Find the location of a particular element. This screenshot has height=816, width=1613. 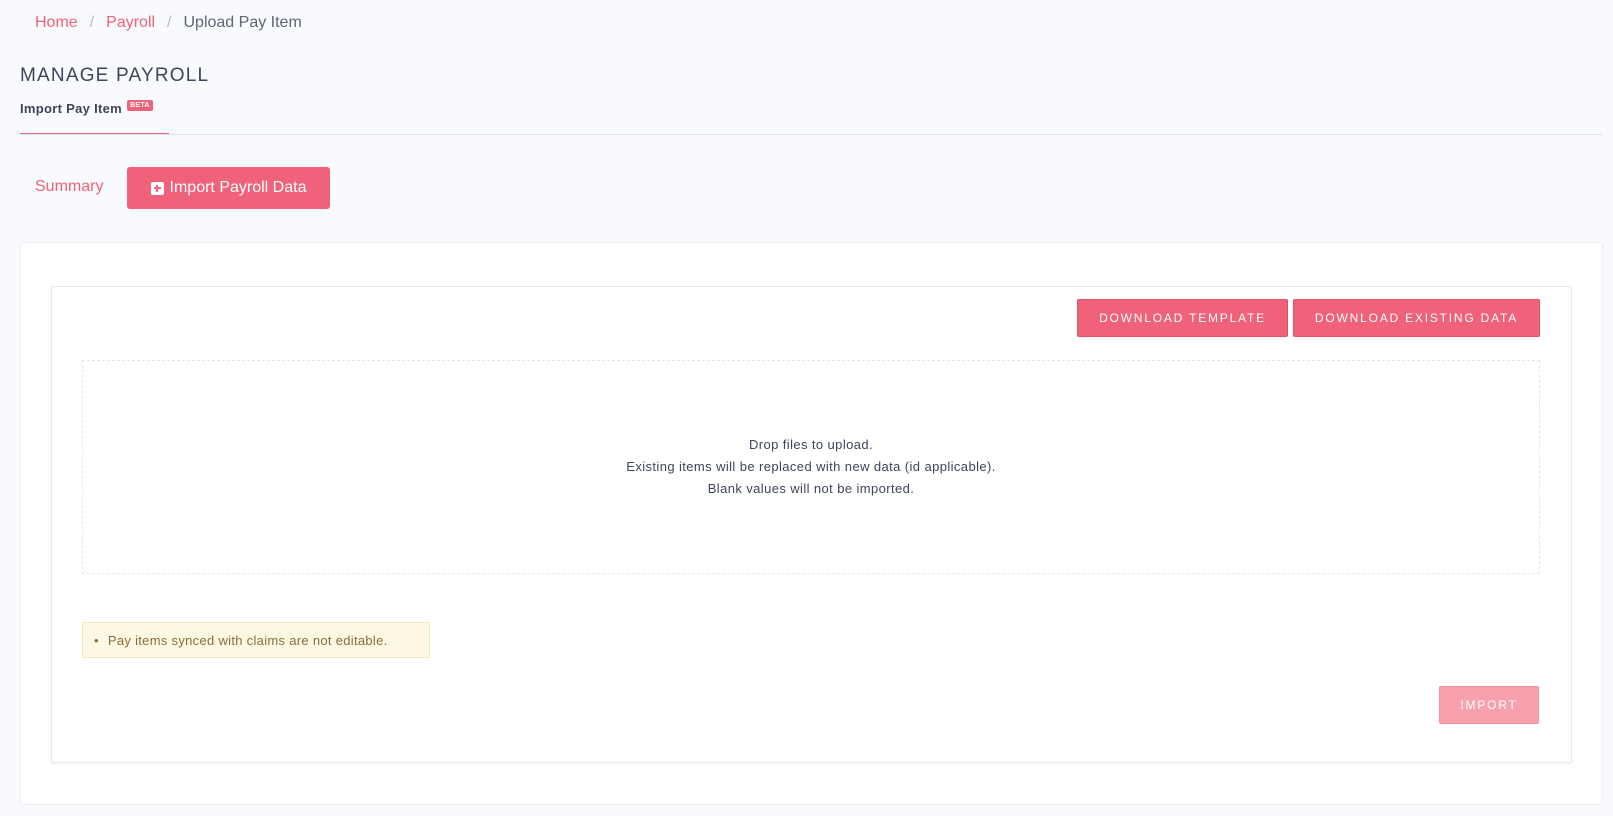

breadcrumb: Home / Payroll / Upload Pay Item is located at coordinates (168, 23).